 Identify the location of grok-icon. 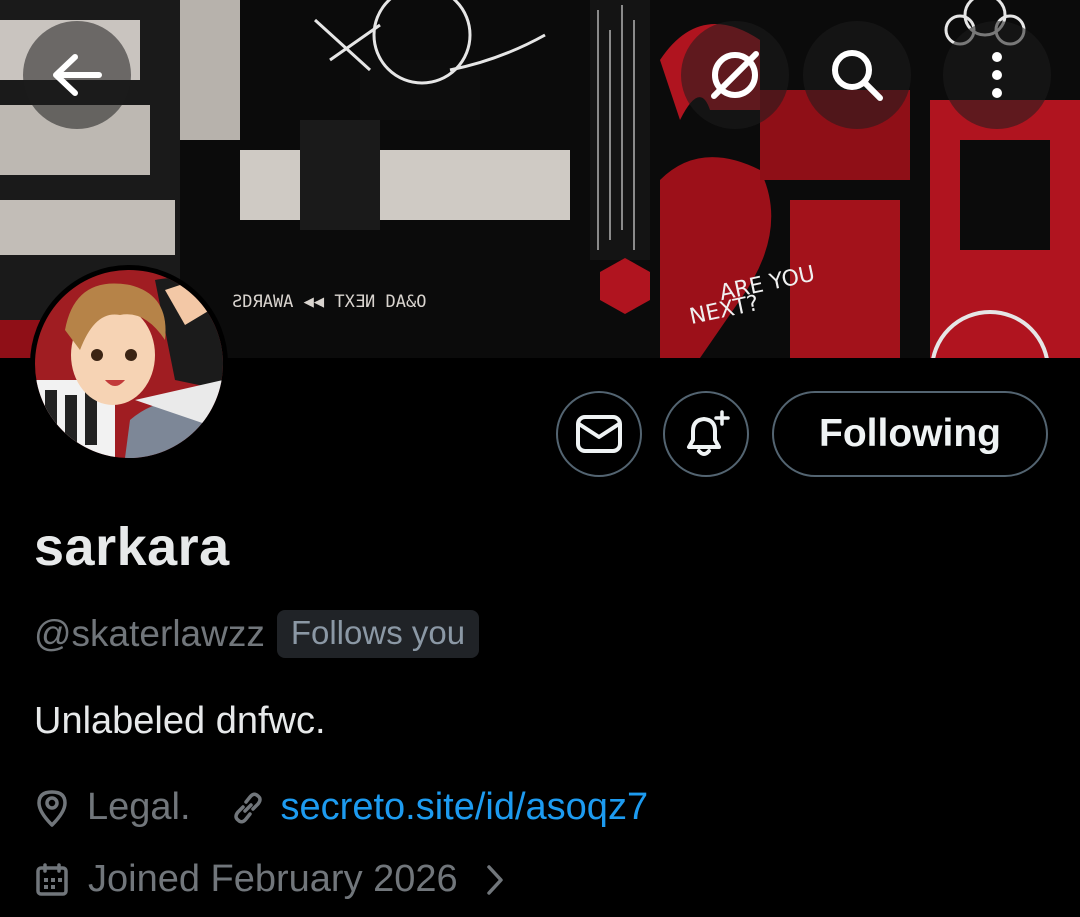
(735, 75).